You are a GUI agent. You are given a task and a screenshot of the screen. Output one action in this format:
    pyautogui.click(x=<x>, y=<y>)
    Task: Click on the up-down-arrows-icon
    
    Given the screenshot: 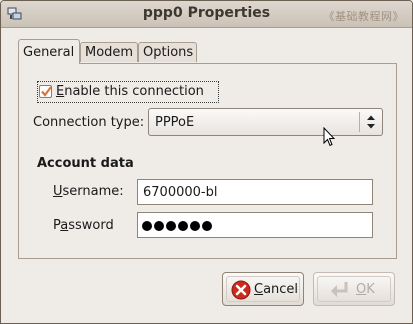 What is the action you would take?
    pyautogui.click(x=371, y=124)
    